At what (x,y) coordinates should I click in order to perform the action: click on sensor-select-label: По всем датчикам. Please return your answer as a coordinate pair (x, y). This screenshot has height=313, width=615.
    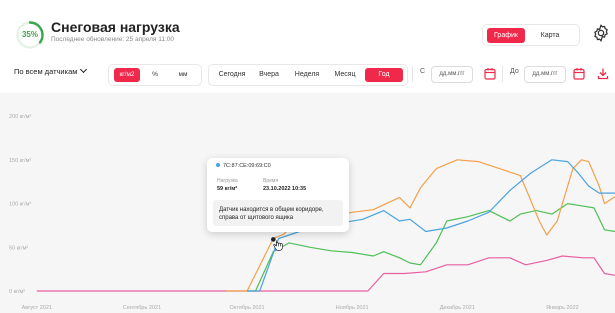
    Looking at the image, I should click on (46, 71).